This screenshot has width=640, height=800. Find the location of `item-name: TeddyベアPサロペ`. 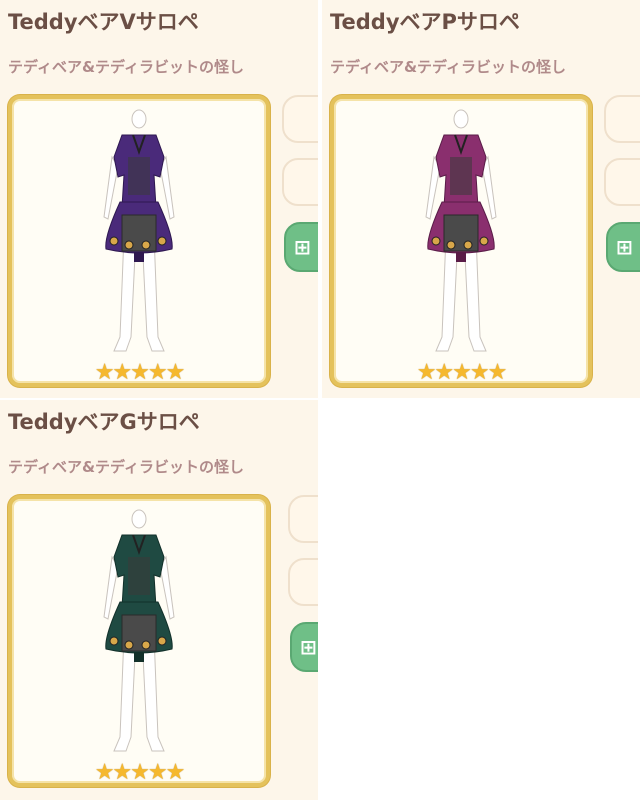

item-name: TeddyベアPサロペ is located at coordinates (425, 22).